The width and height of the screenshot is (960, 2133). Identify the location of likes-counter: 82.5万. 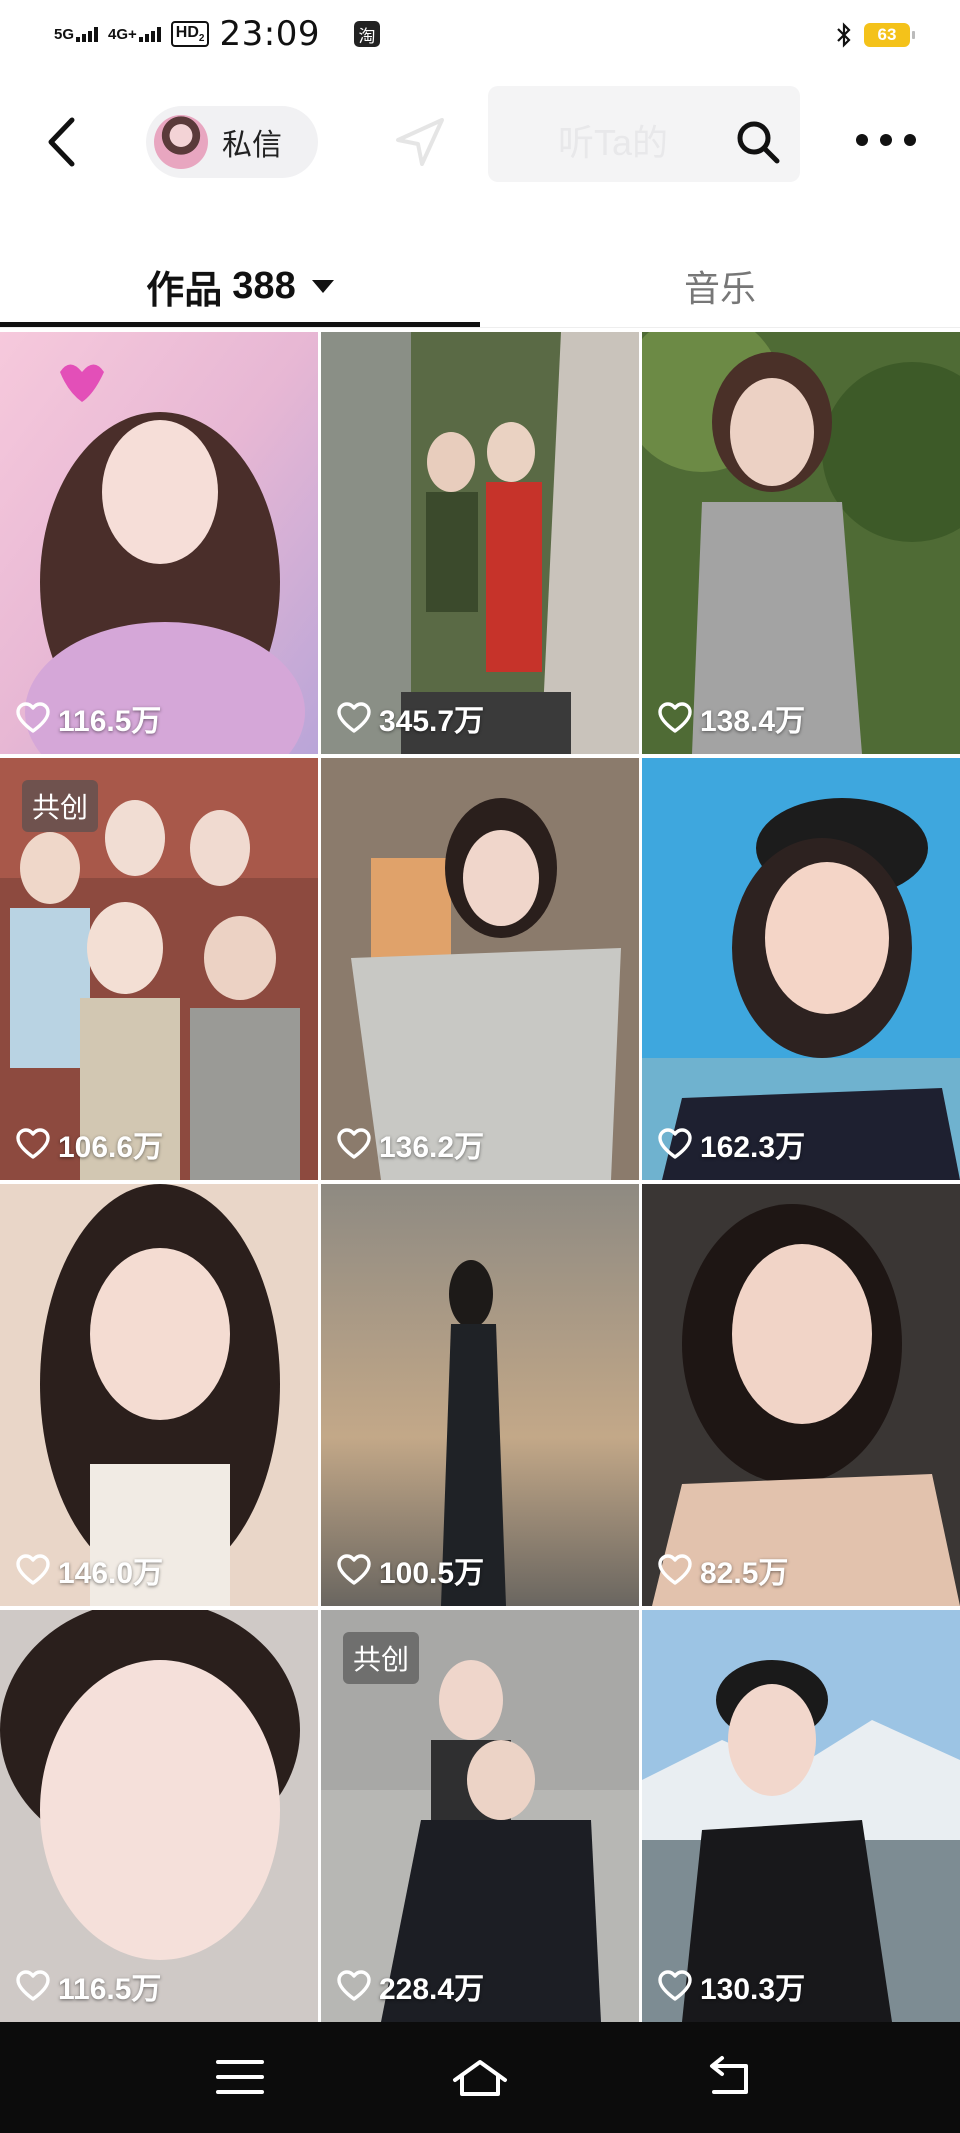
(723, 1570).